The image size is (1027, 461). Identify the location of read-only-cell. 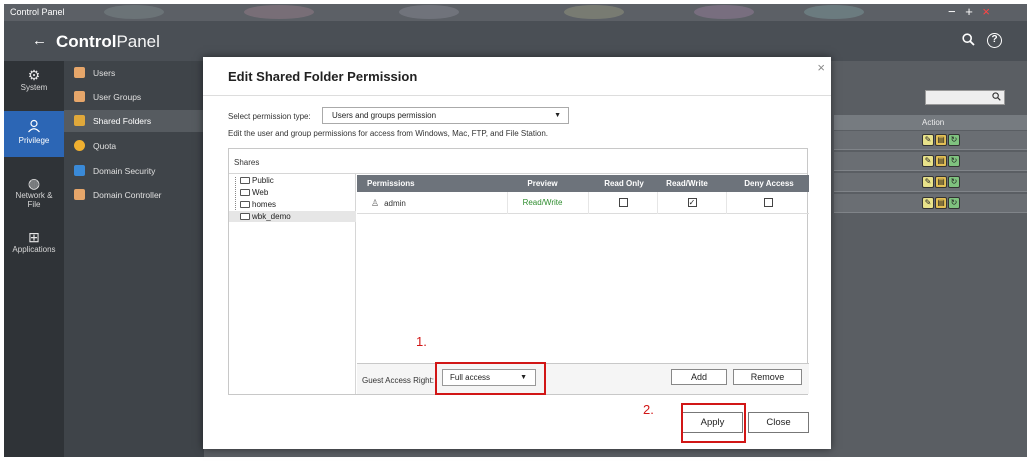
(622, 203).